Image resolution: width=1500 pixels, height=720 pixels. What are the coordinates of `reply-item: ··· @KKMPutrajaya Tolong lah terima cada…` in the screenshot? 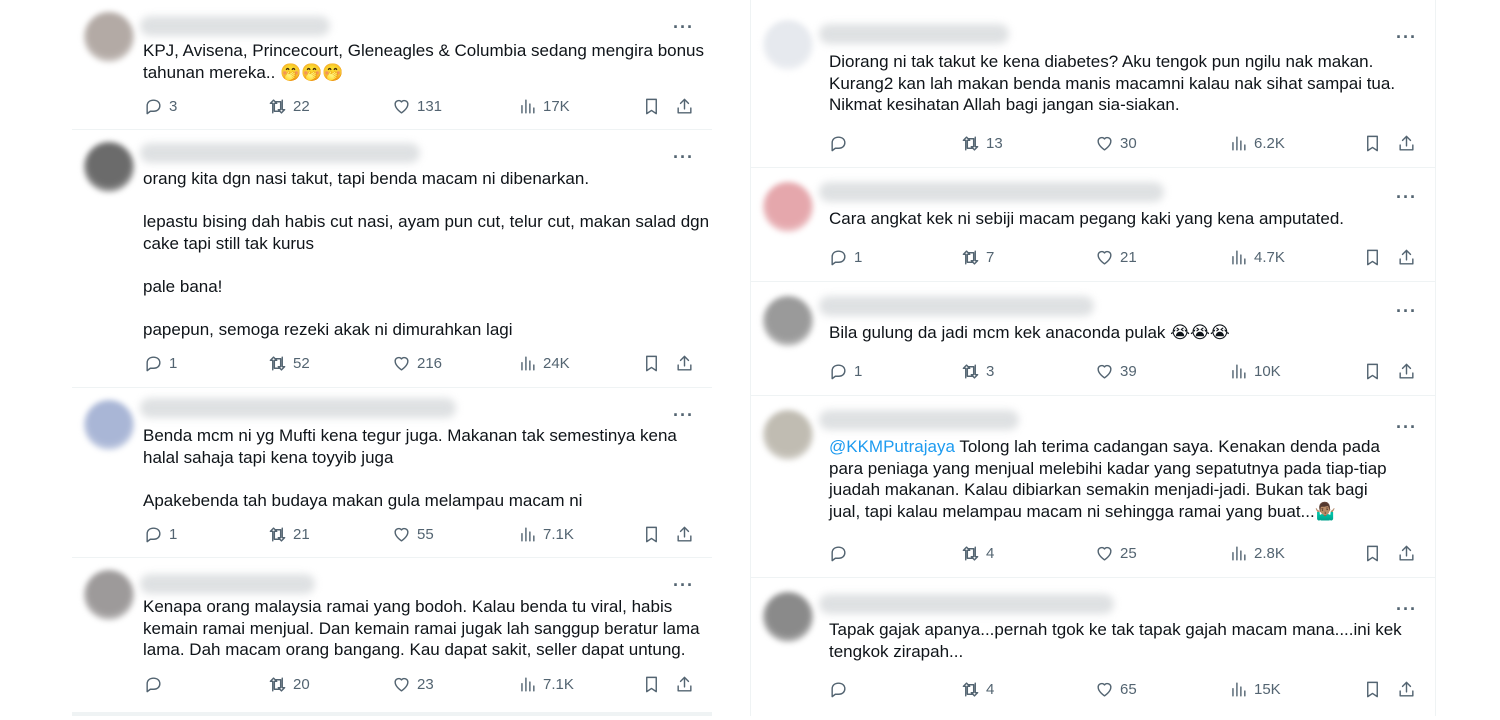 It's located at (1093, 487).